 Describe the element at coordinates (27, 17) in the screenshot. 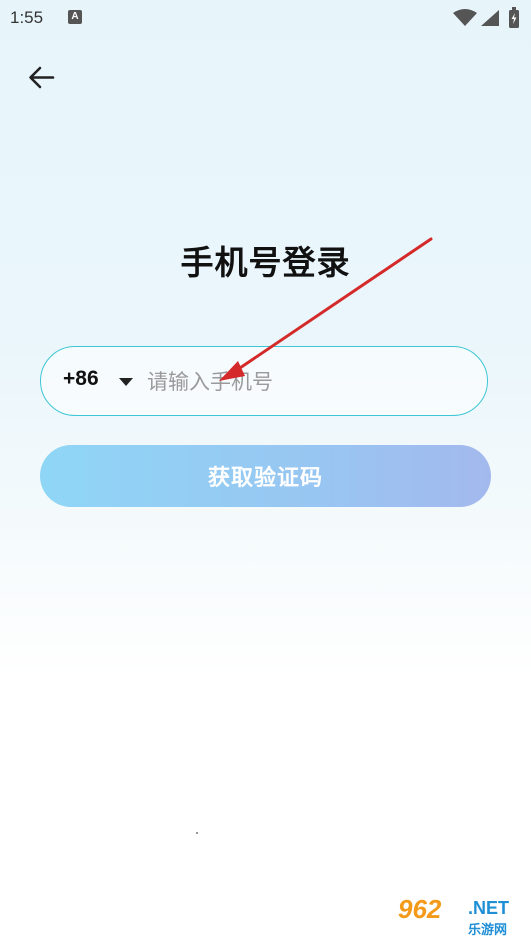

I see `status-time: 1:55` at that location.